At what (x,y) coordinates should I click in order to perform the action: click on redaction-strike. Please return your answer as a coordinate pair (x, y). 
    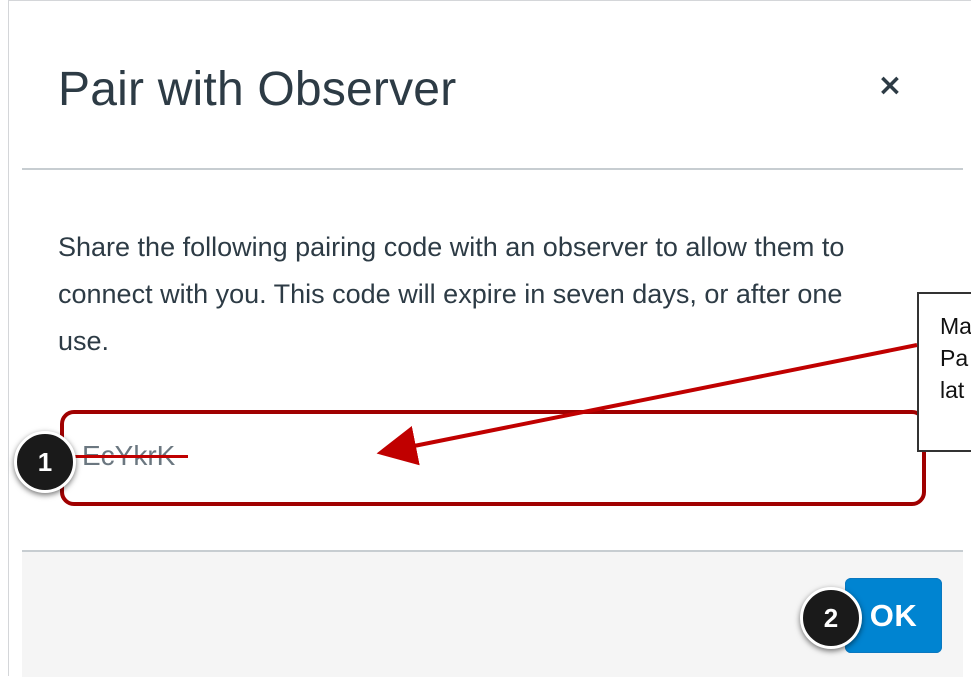
    Looking at the image, I should click on (131, 456).